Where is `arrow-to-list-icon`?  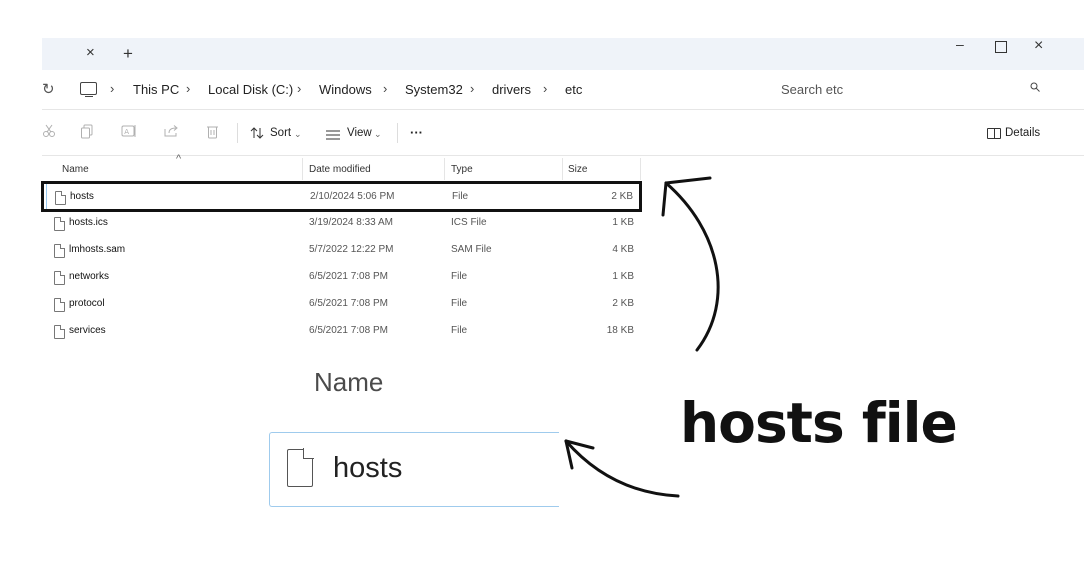
arrow-to-list-icon is located at coordinates (690, 264).